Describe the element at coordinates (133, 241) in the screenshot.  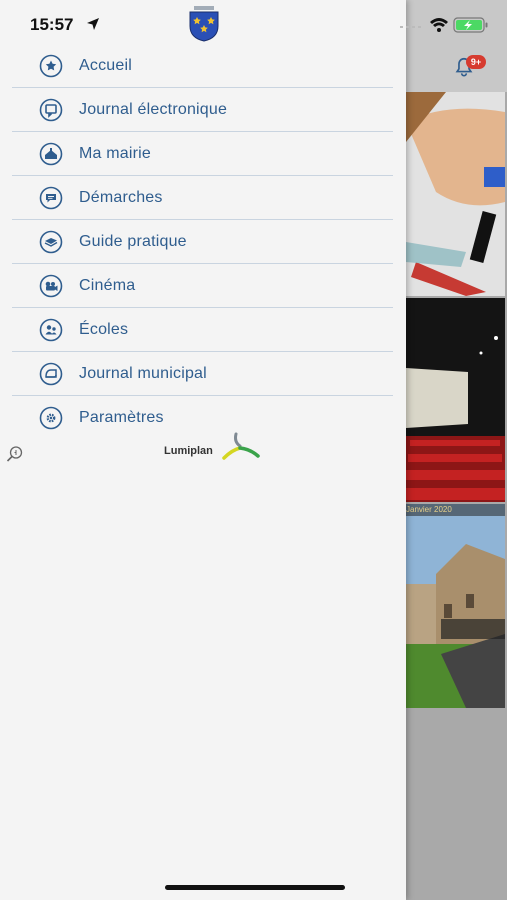
I see `menu-label: Guide pratique` at that location.